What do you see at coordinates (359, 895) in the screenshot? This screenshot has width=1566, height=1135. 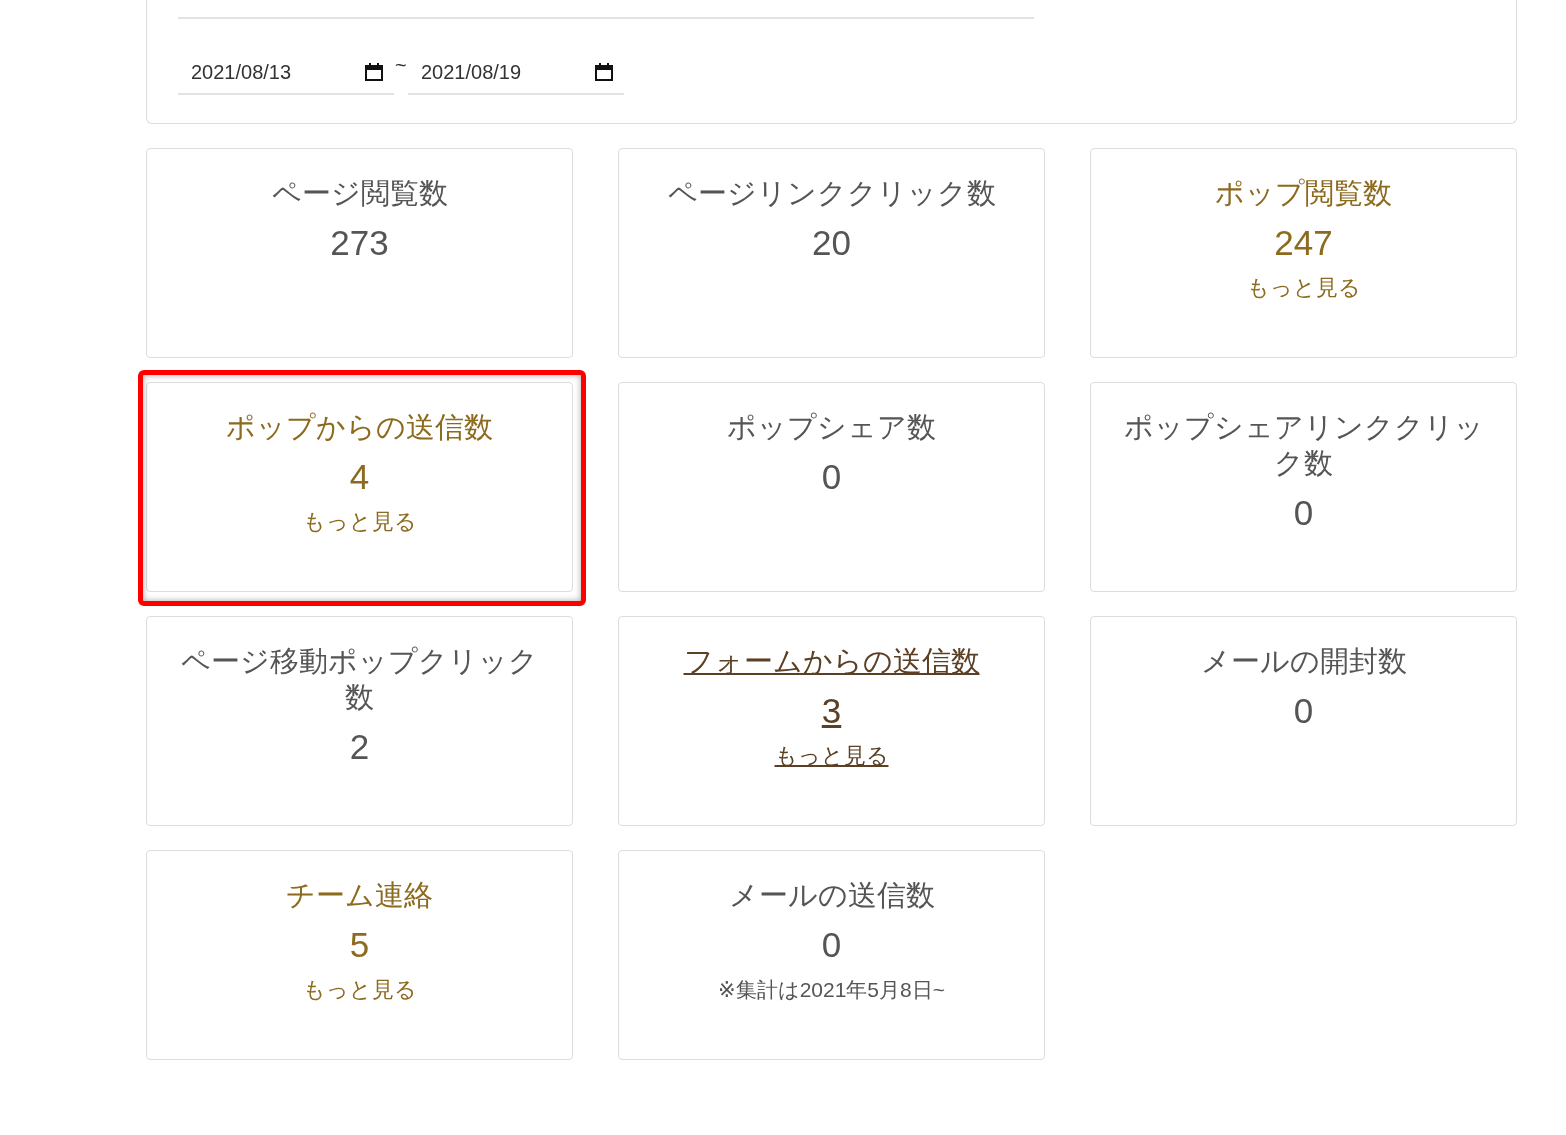 I see `stat-title: チーム連絡` at bounding box center [359, 895].